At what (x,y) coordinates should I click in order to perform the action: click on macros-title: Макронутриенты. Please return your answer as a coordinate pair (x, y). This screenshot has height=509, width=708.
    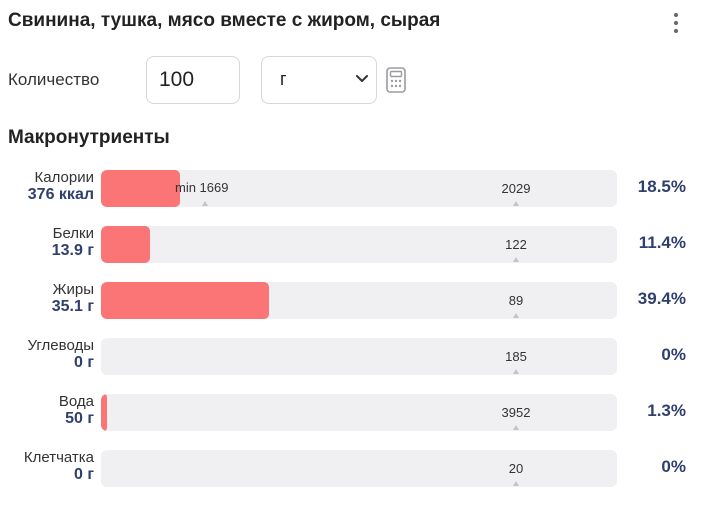
    Looking at the image, I should click on (89, 137).